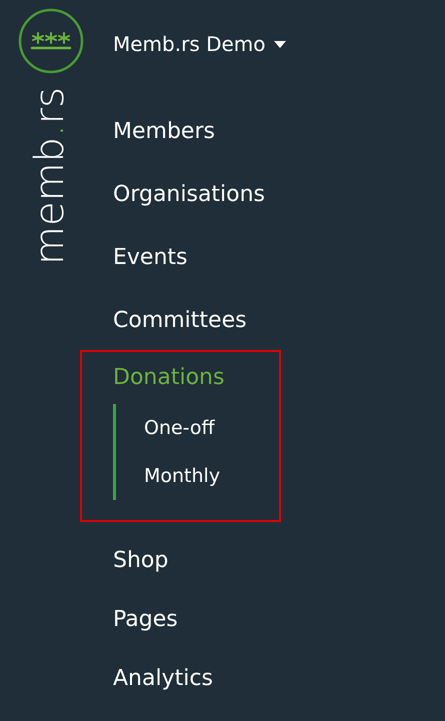  I want to click on nav-link: Shop, so click(140, 561).